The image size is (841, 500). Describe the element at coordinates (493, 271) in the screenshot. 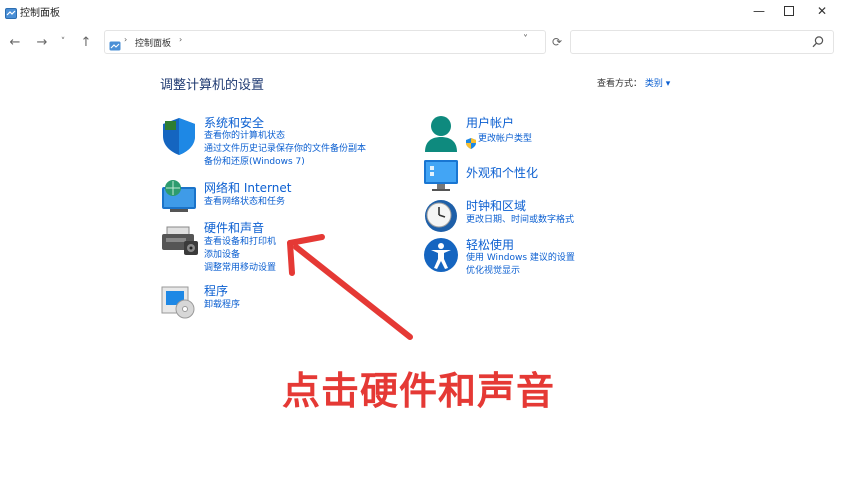

I see `link-optimize-visual-display: 优化视觉显示` at that location.